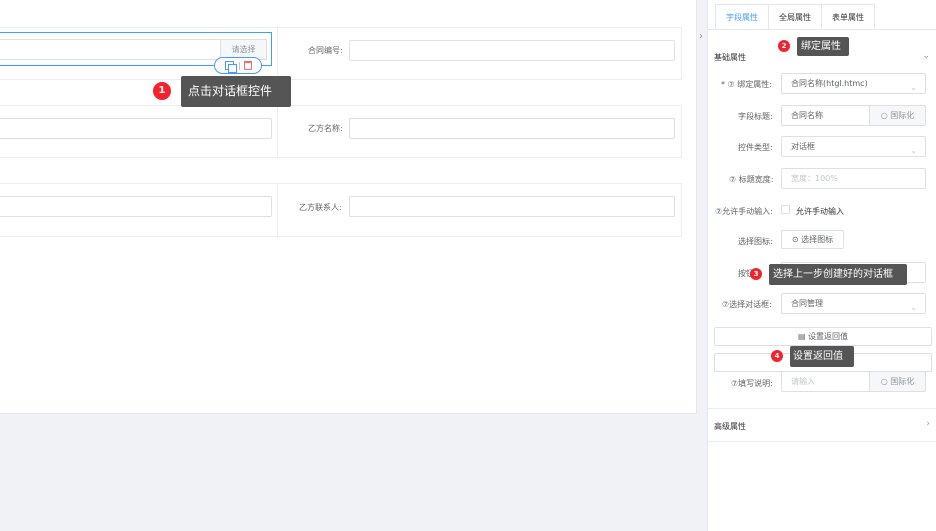  I want to click on contract-no-label: 合同编号:, so click(325, 50).